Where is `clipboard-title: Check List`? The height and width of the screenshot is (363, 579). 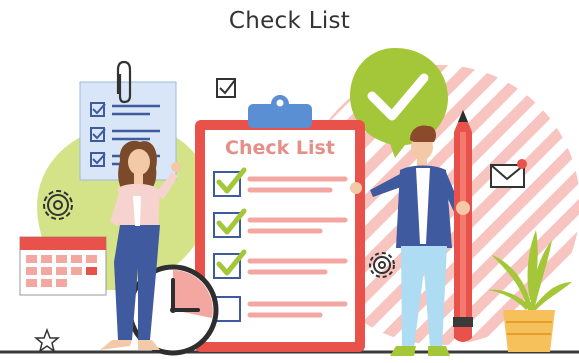 clipboard-title: Check List is located at coordinates (280, 148).